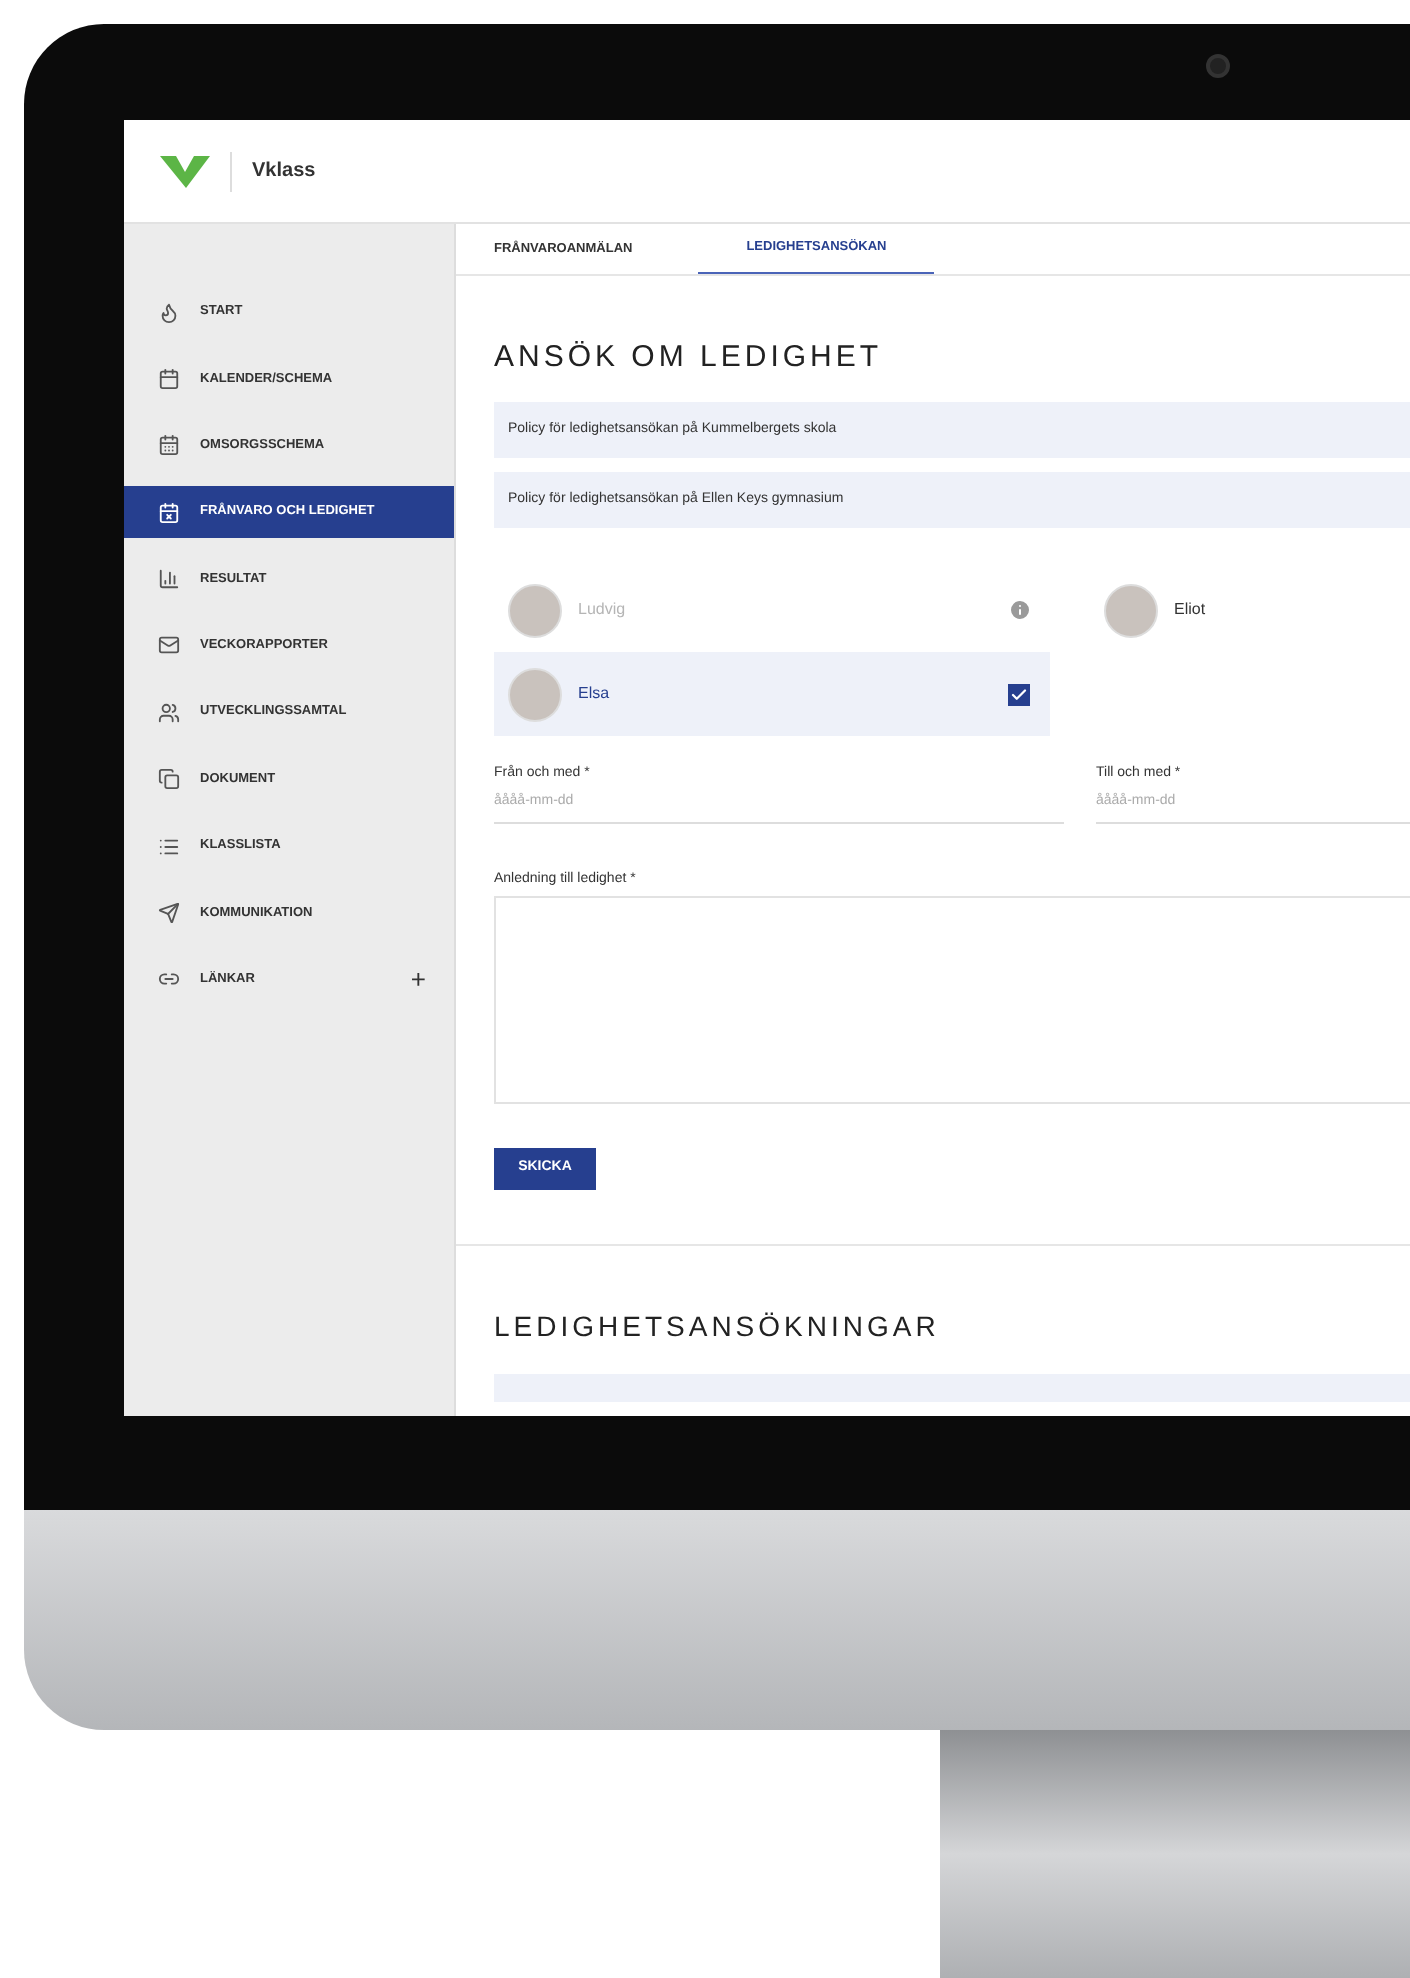  I want to click on check-icon, so click(1019, 694).